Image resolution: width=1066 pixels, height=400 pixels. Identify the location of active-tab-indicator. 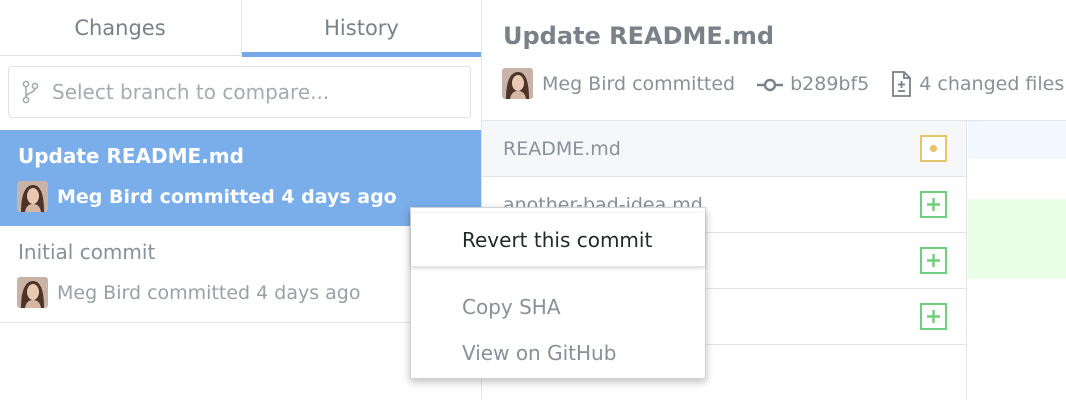
(361, 54).